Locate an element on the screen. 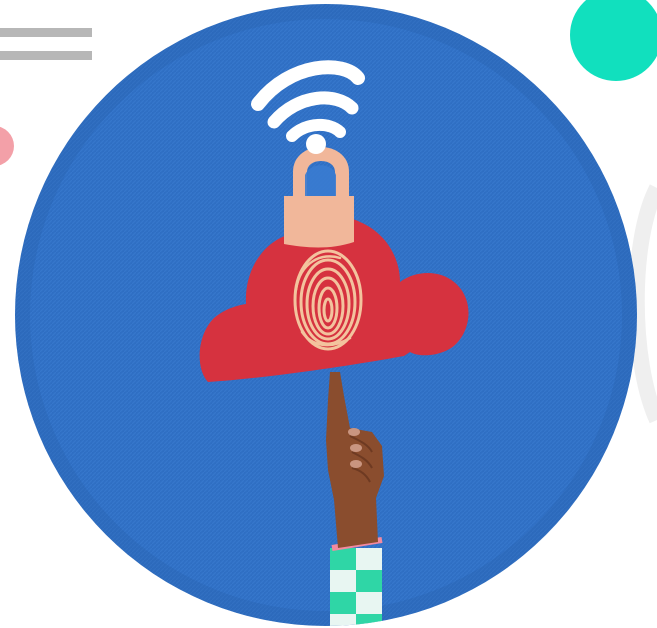 This screenshot has width=657, height=628. padlock-icon is located at coordinates (319, 197).